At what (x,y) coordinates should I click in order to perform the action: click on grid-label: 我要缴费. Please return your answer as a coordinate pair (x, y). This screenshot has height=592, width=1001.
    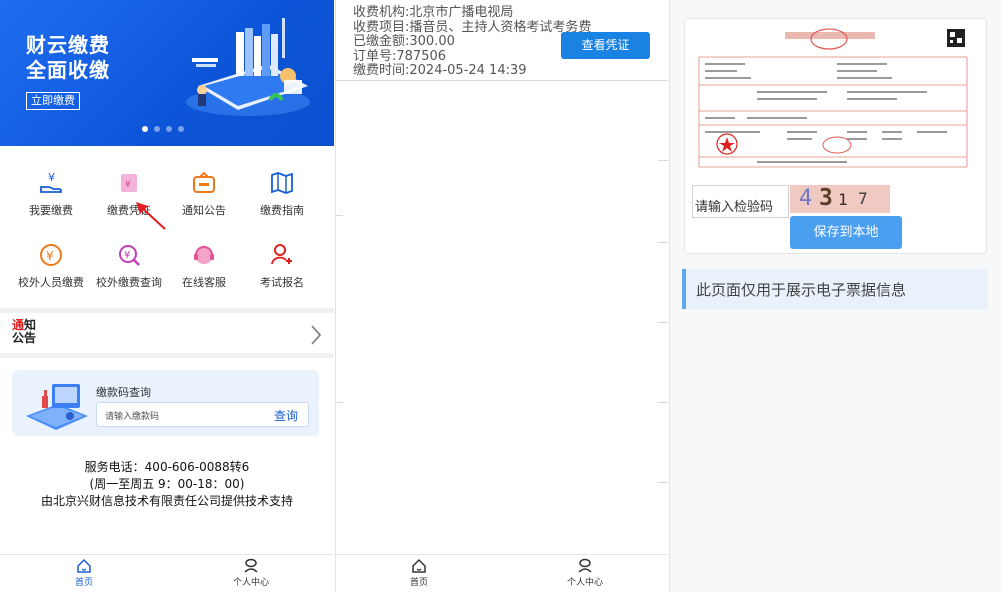
    Looking at the image, I should click on (51, 210).